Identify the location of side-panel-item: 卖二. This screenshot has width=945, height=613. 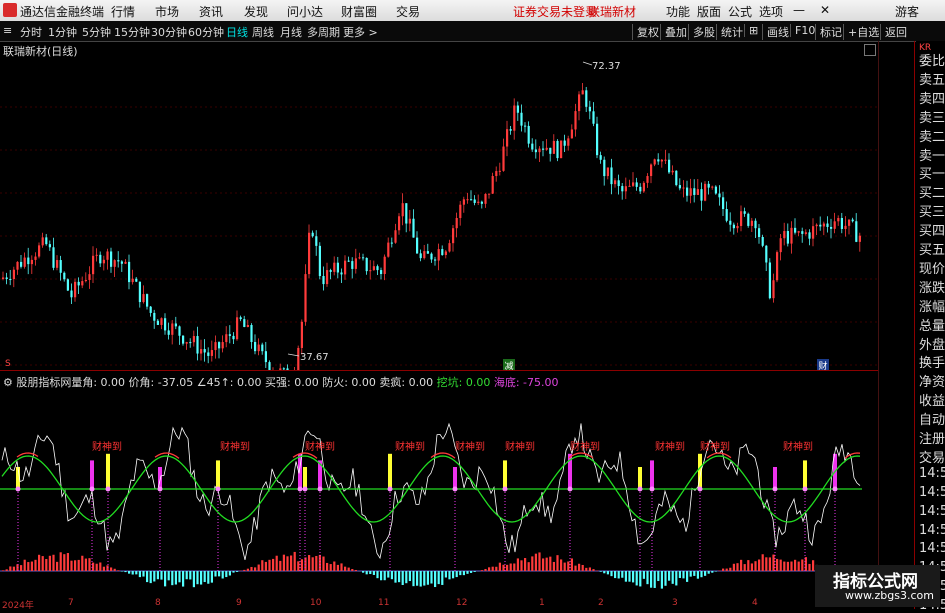
(932, 135).